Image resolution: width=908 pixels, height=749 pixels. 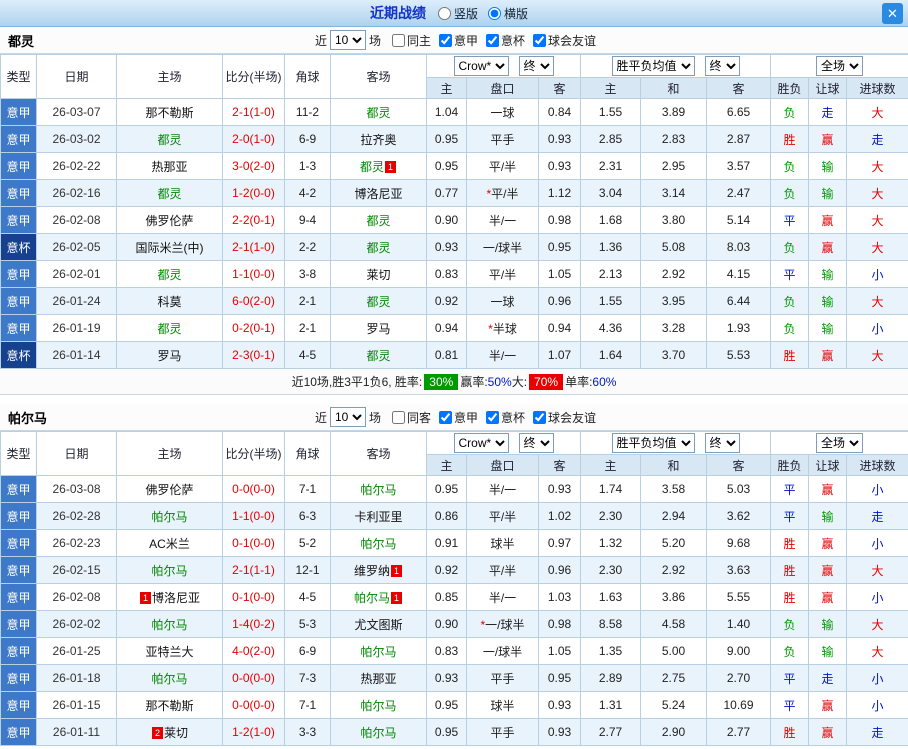 What do you see at coordinates (253, 453) in the screenshot?
I see `column-header: 比分(半场)` at bounding box center [253, 453].